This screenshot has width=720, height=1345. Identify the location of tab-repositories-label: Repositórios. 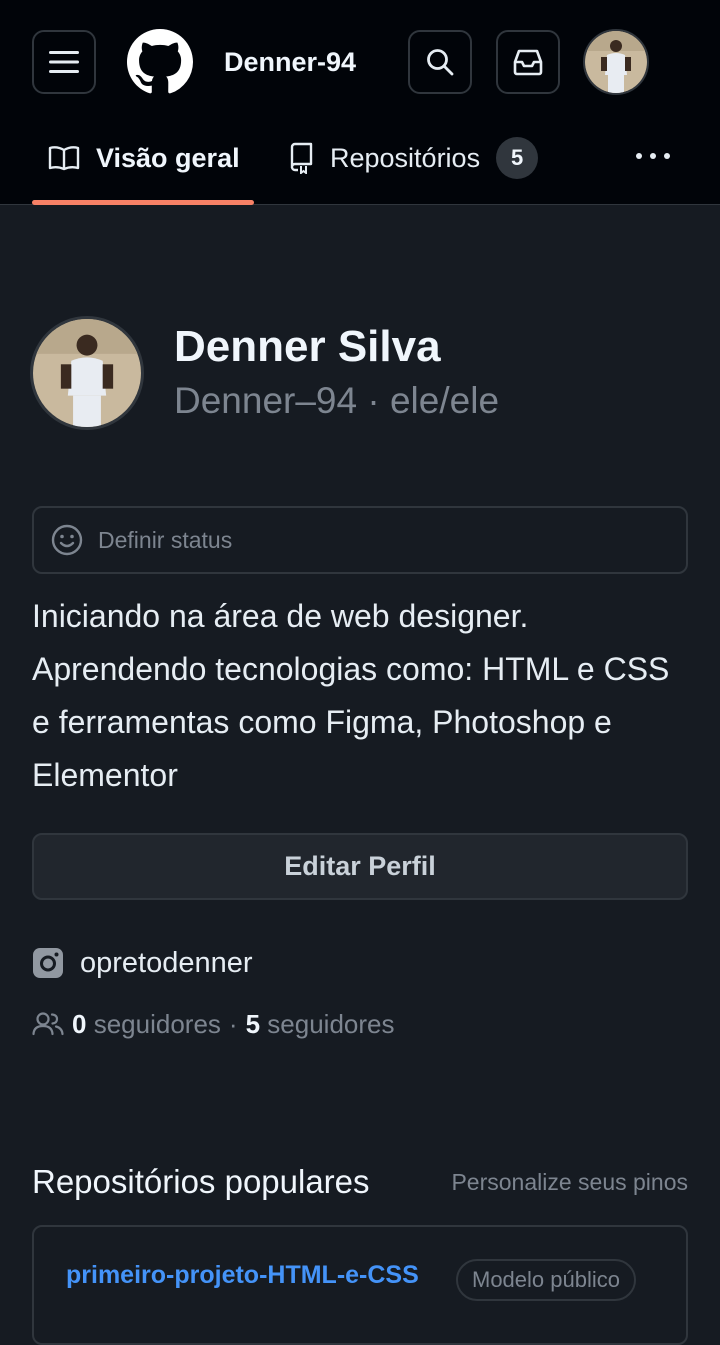
(405, 157).